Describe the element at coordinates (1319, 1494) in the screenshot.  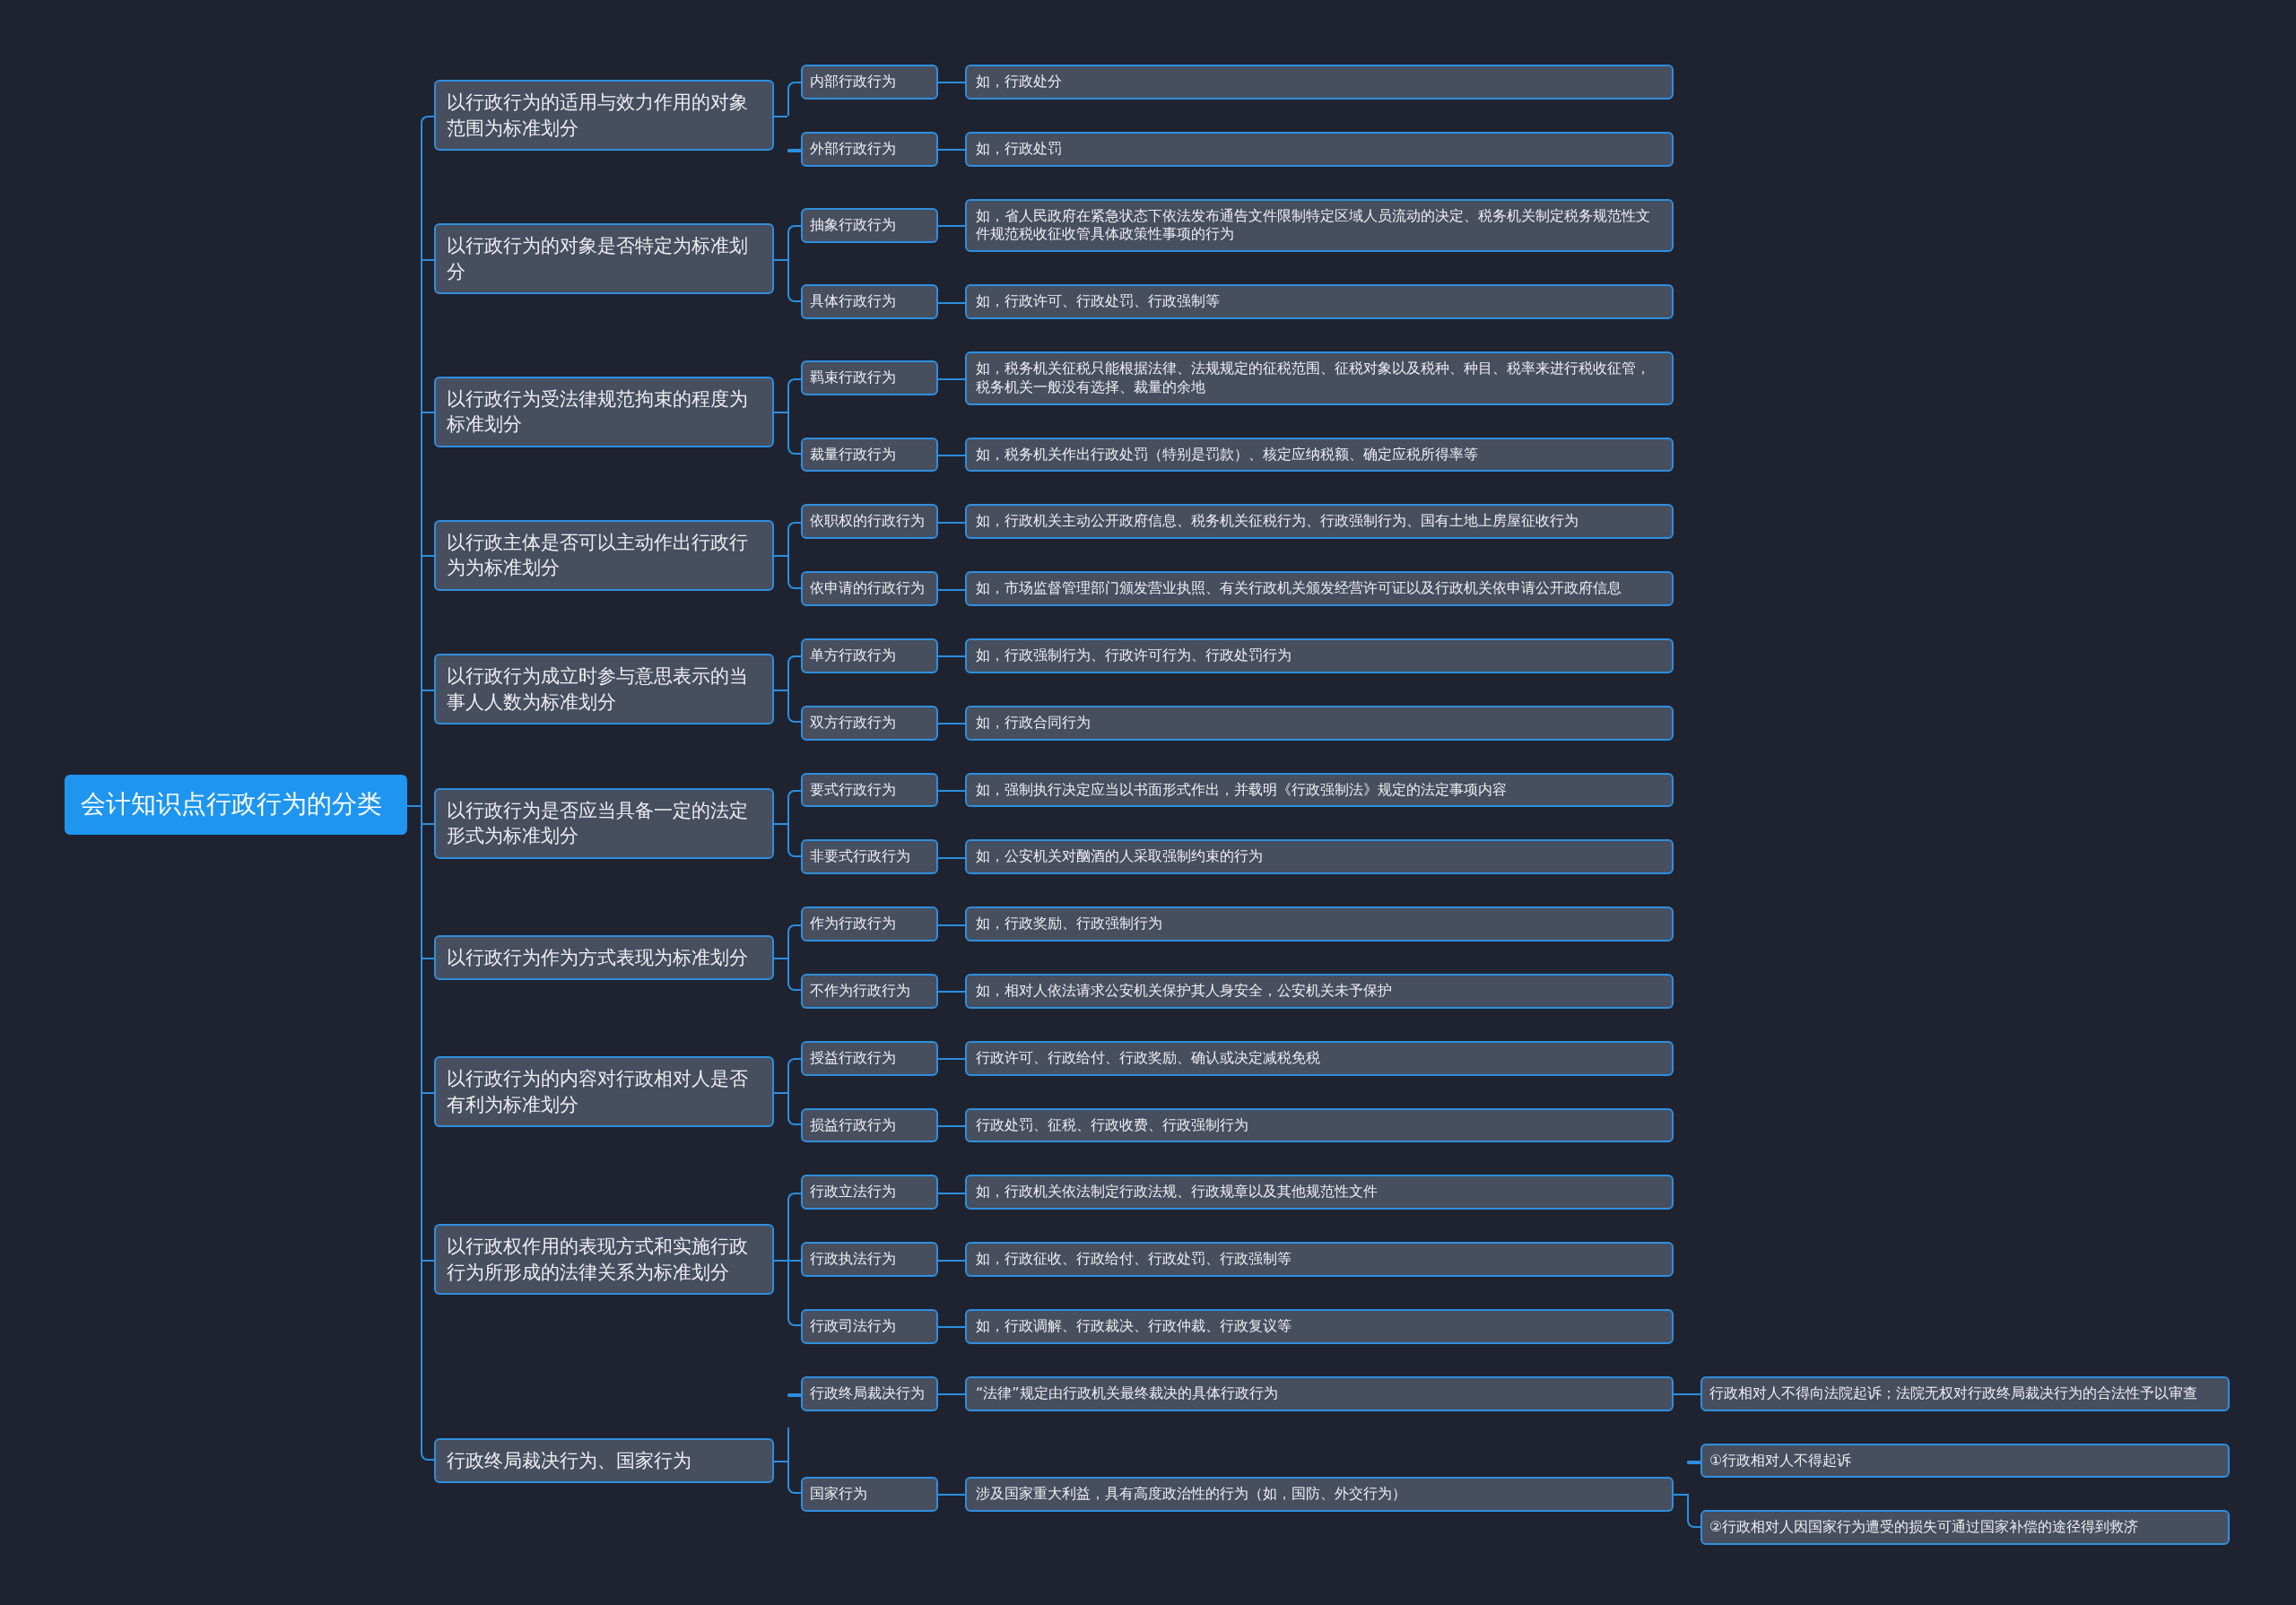
I see `detail-topic: 涉及国家重大利益，具有高度政治性的行为（如，国防、外交行为）` at that location.